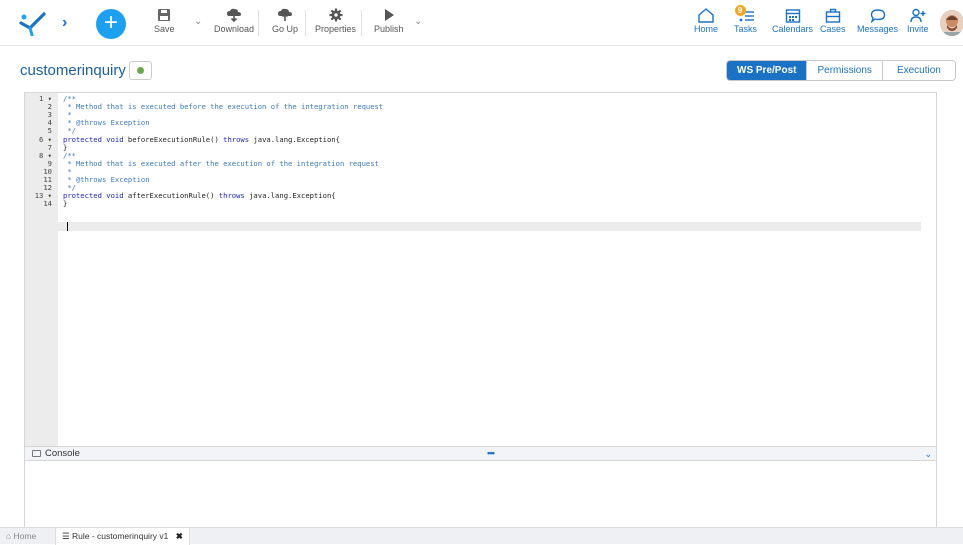 The width and height of the screenshot is (963, 545). What do you see at coordinates (832, 15) in the screenshot?
I see `briefcase-icon` at bounding box center [832, 15].